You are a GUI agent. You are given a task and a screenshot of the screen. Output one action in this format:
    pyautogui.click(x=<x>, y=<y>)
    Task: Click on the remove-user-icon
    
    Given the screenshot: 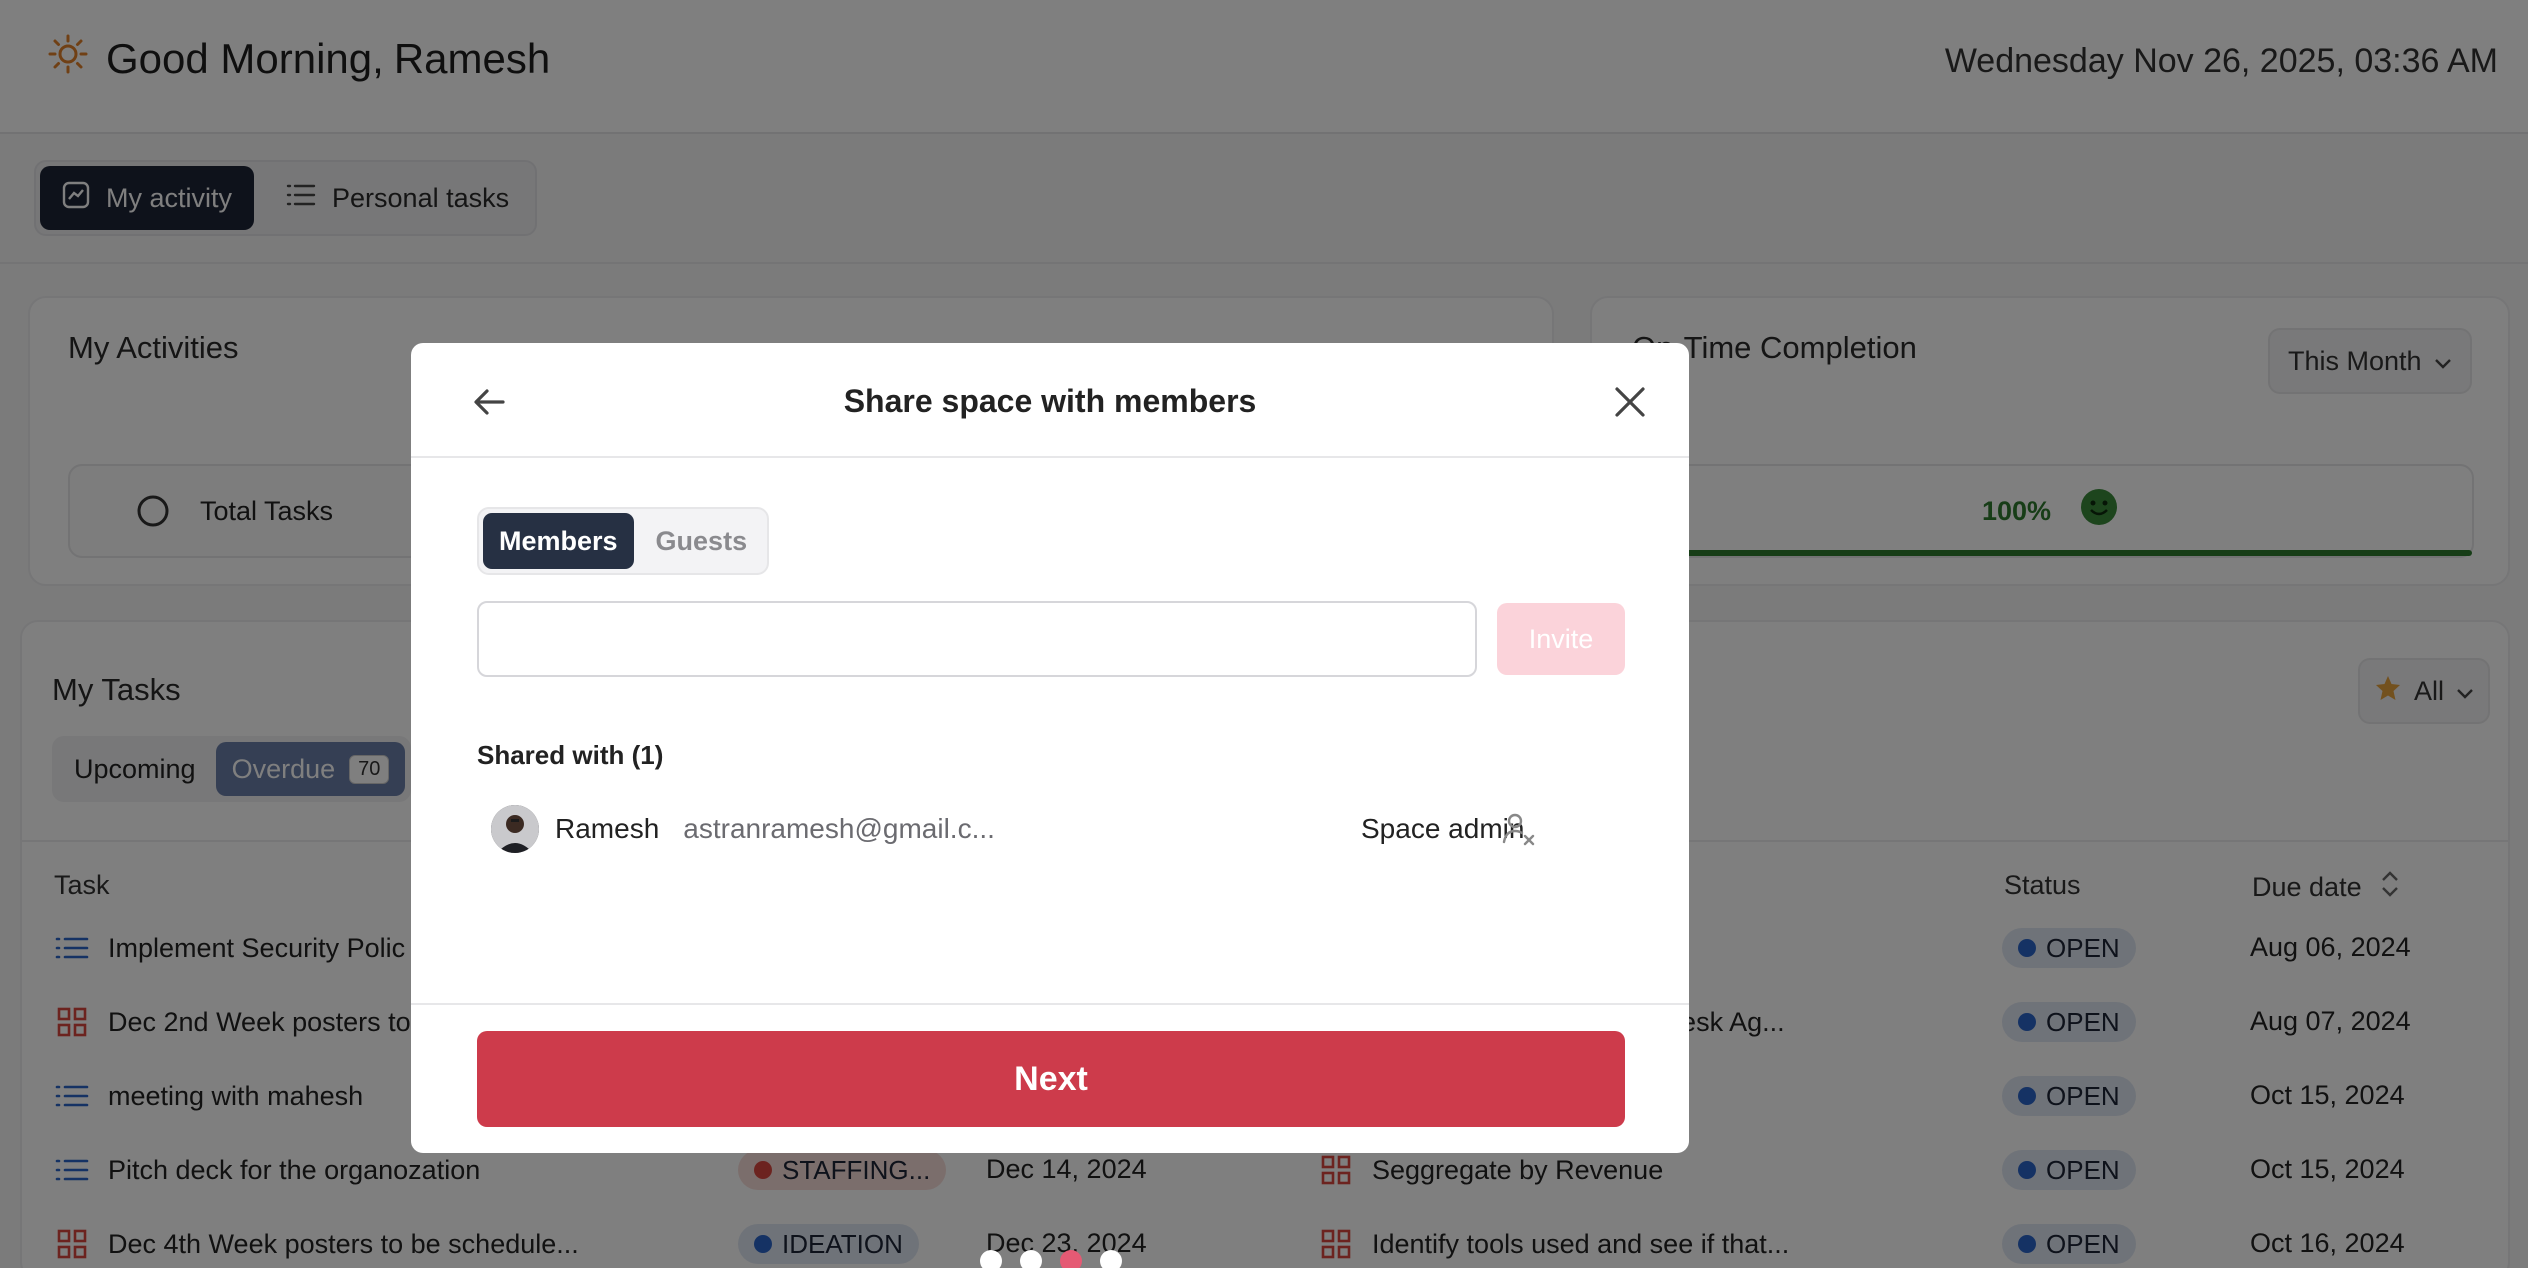 What is the action you would take?
    pyautogui.click(x=1519, y=829)
    